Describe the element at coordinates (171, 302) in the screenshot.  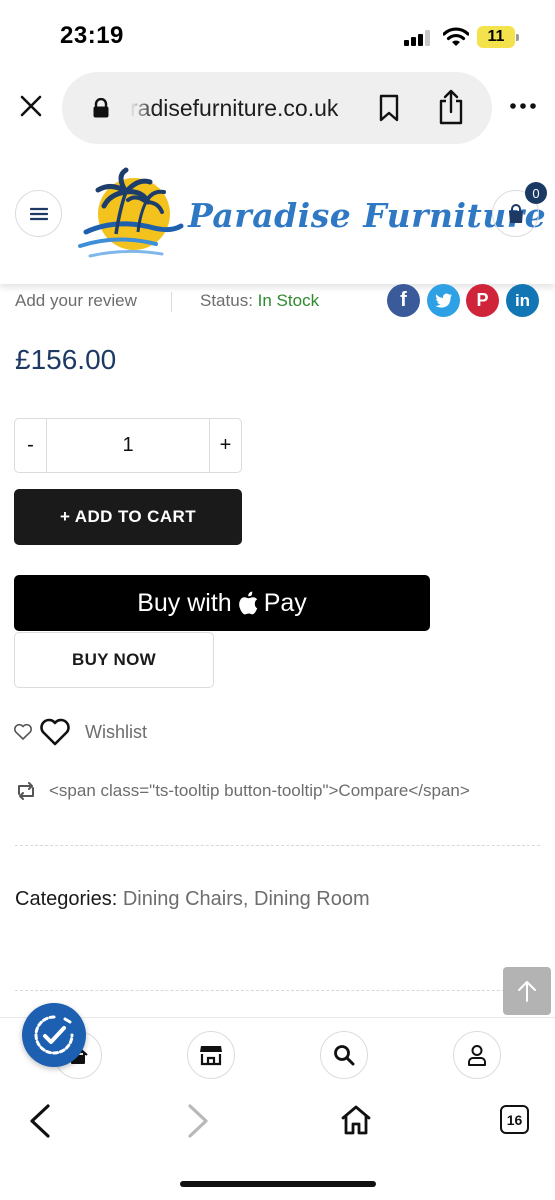
I see `meta-divider` at that location.